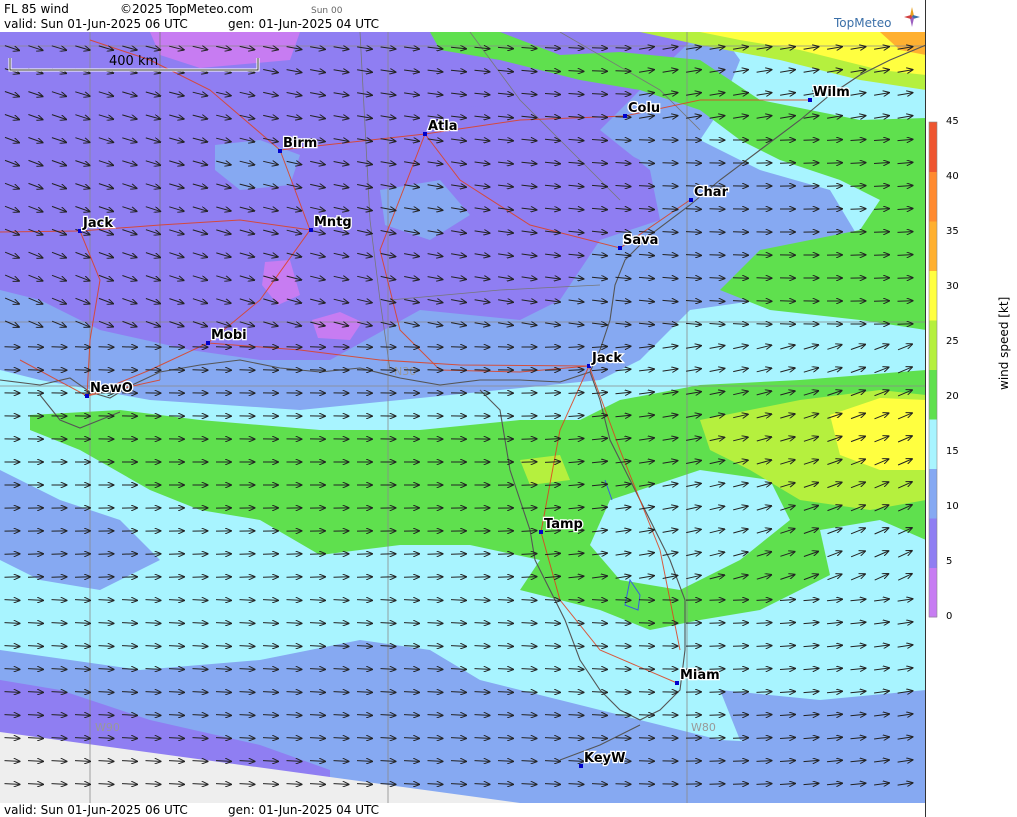 Image resolution: width=1017 pixels, height=817 pixels. Describe the element at coordinates (229, 335) in the screenshot. I see `city-label: Mobi` at that location.